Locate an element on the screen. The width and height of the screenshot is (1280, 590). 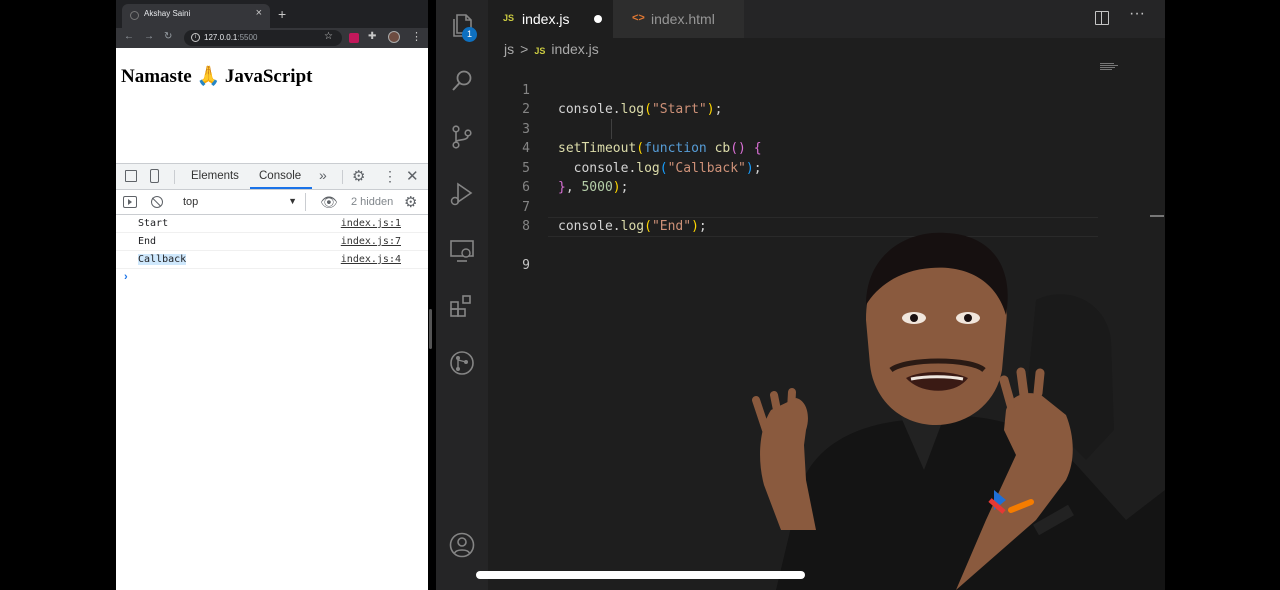
tab-index-js: JS index.js is located at coordinates (550, 19).